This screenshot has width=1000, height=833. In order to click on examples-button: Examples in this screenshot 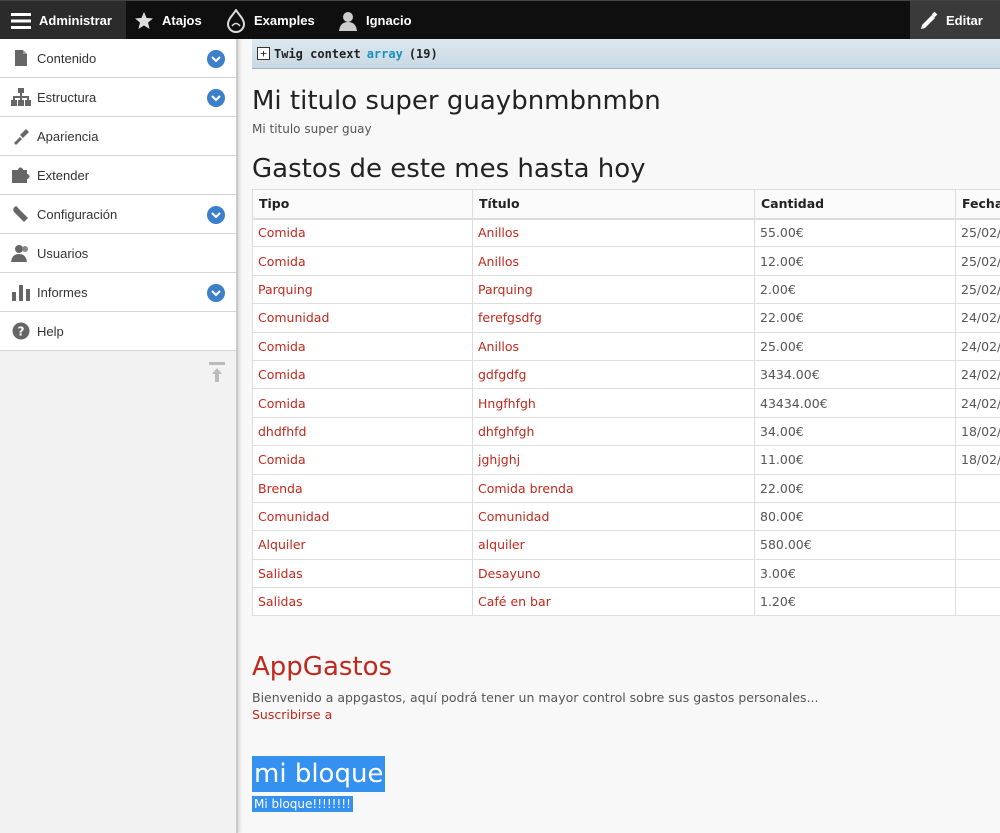, I will do `click(270, 20)`.